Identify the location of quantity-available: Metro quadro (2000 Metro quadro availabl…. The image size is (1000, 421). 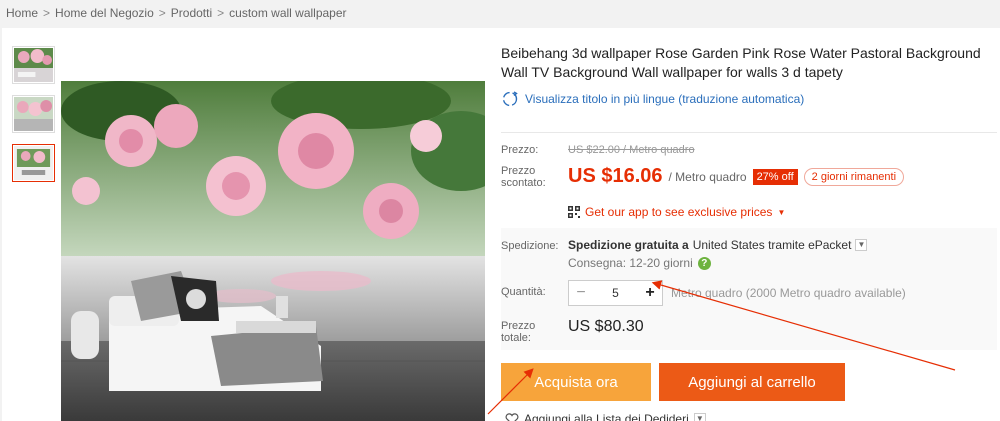
(788, 293).